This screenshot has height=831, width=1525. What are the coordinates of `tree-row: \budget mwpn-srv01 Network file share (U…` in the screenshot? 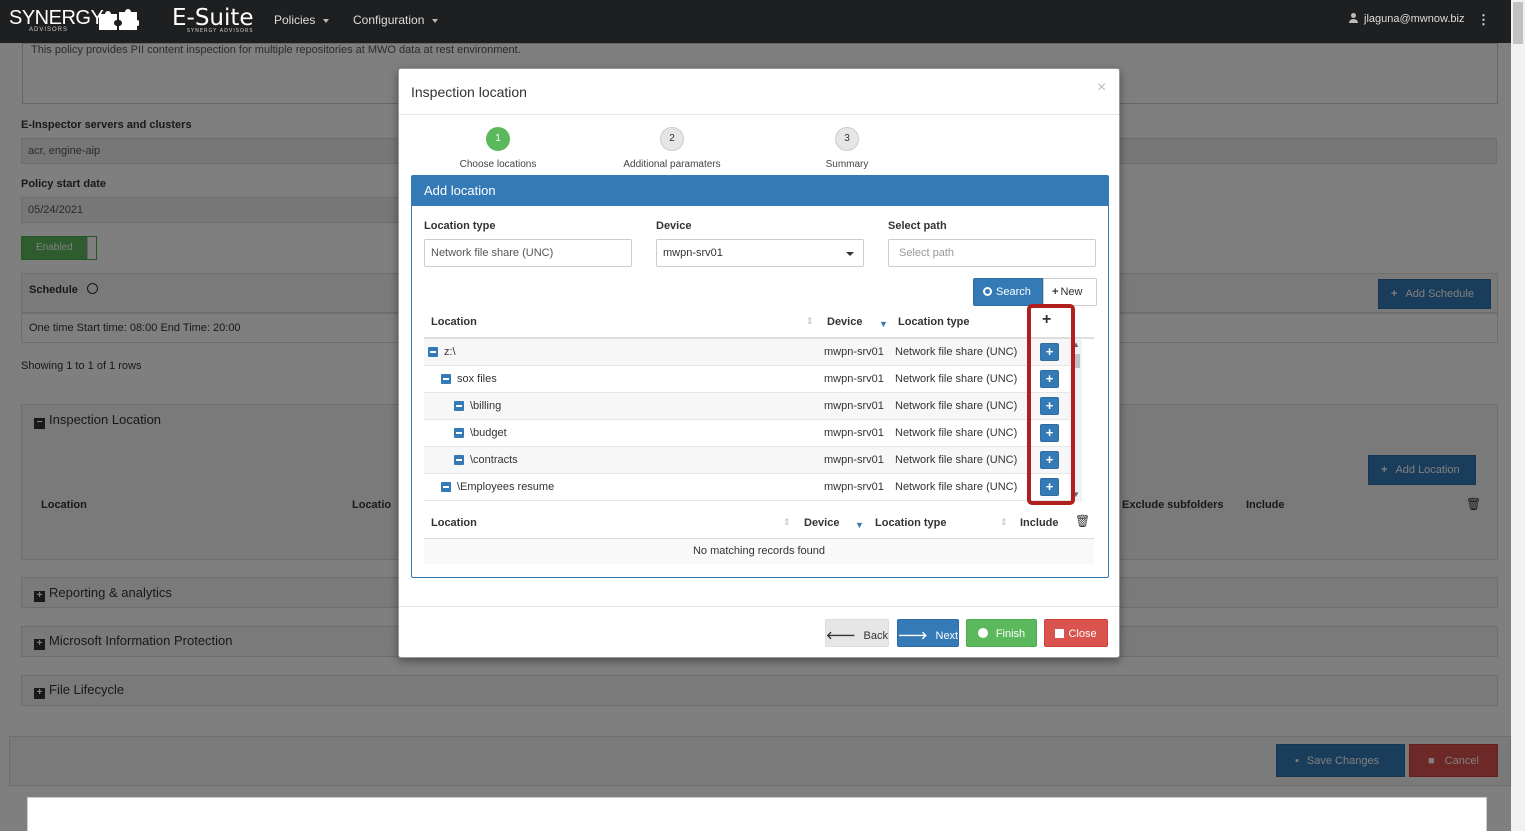 It's located at (753, 433).